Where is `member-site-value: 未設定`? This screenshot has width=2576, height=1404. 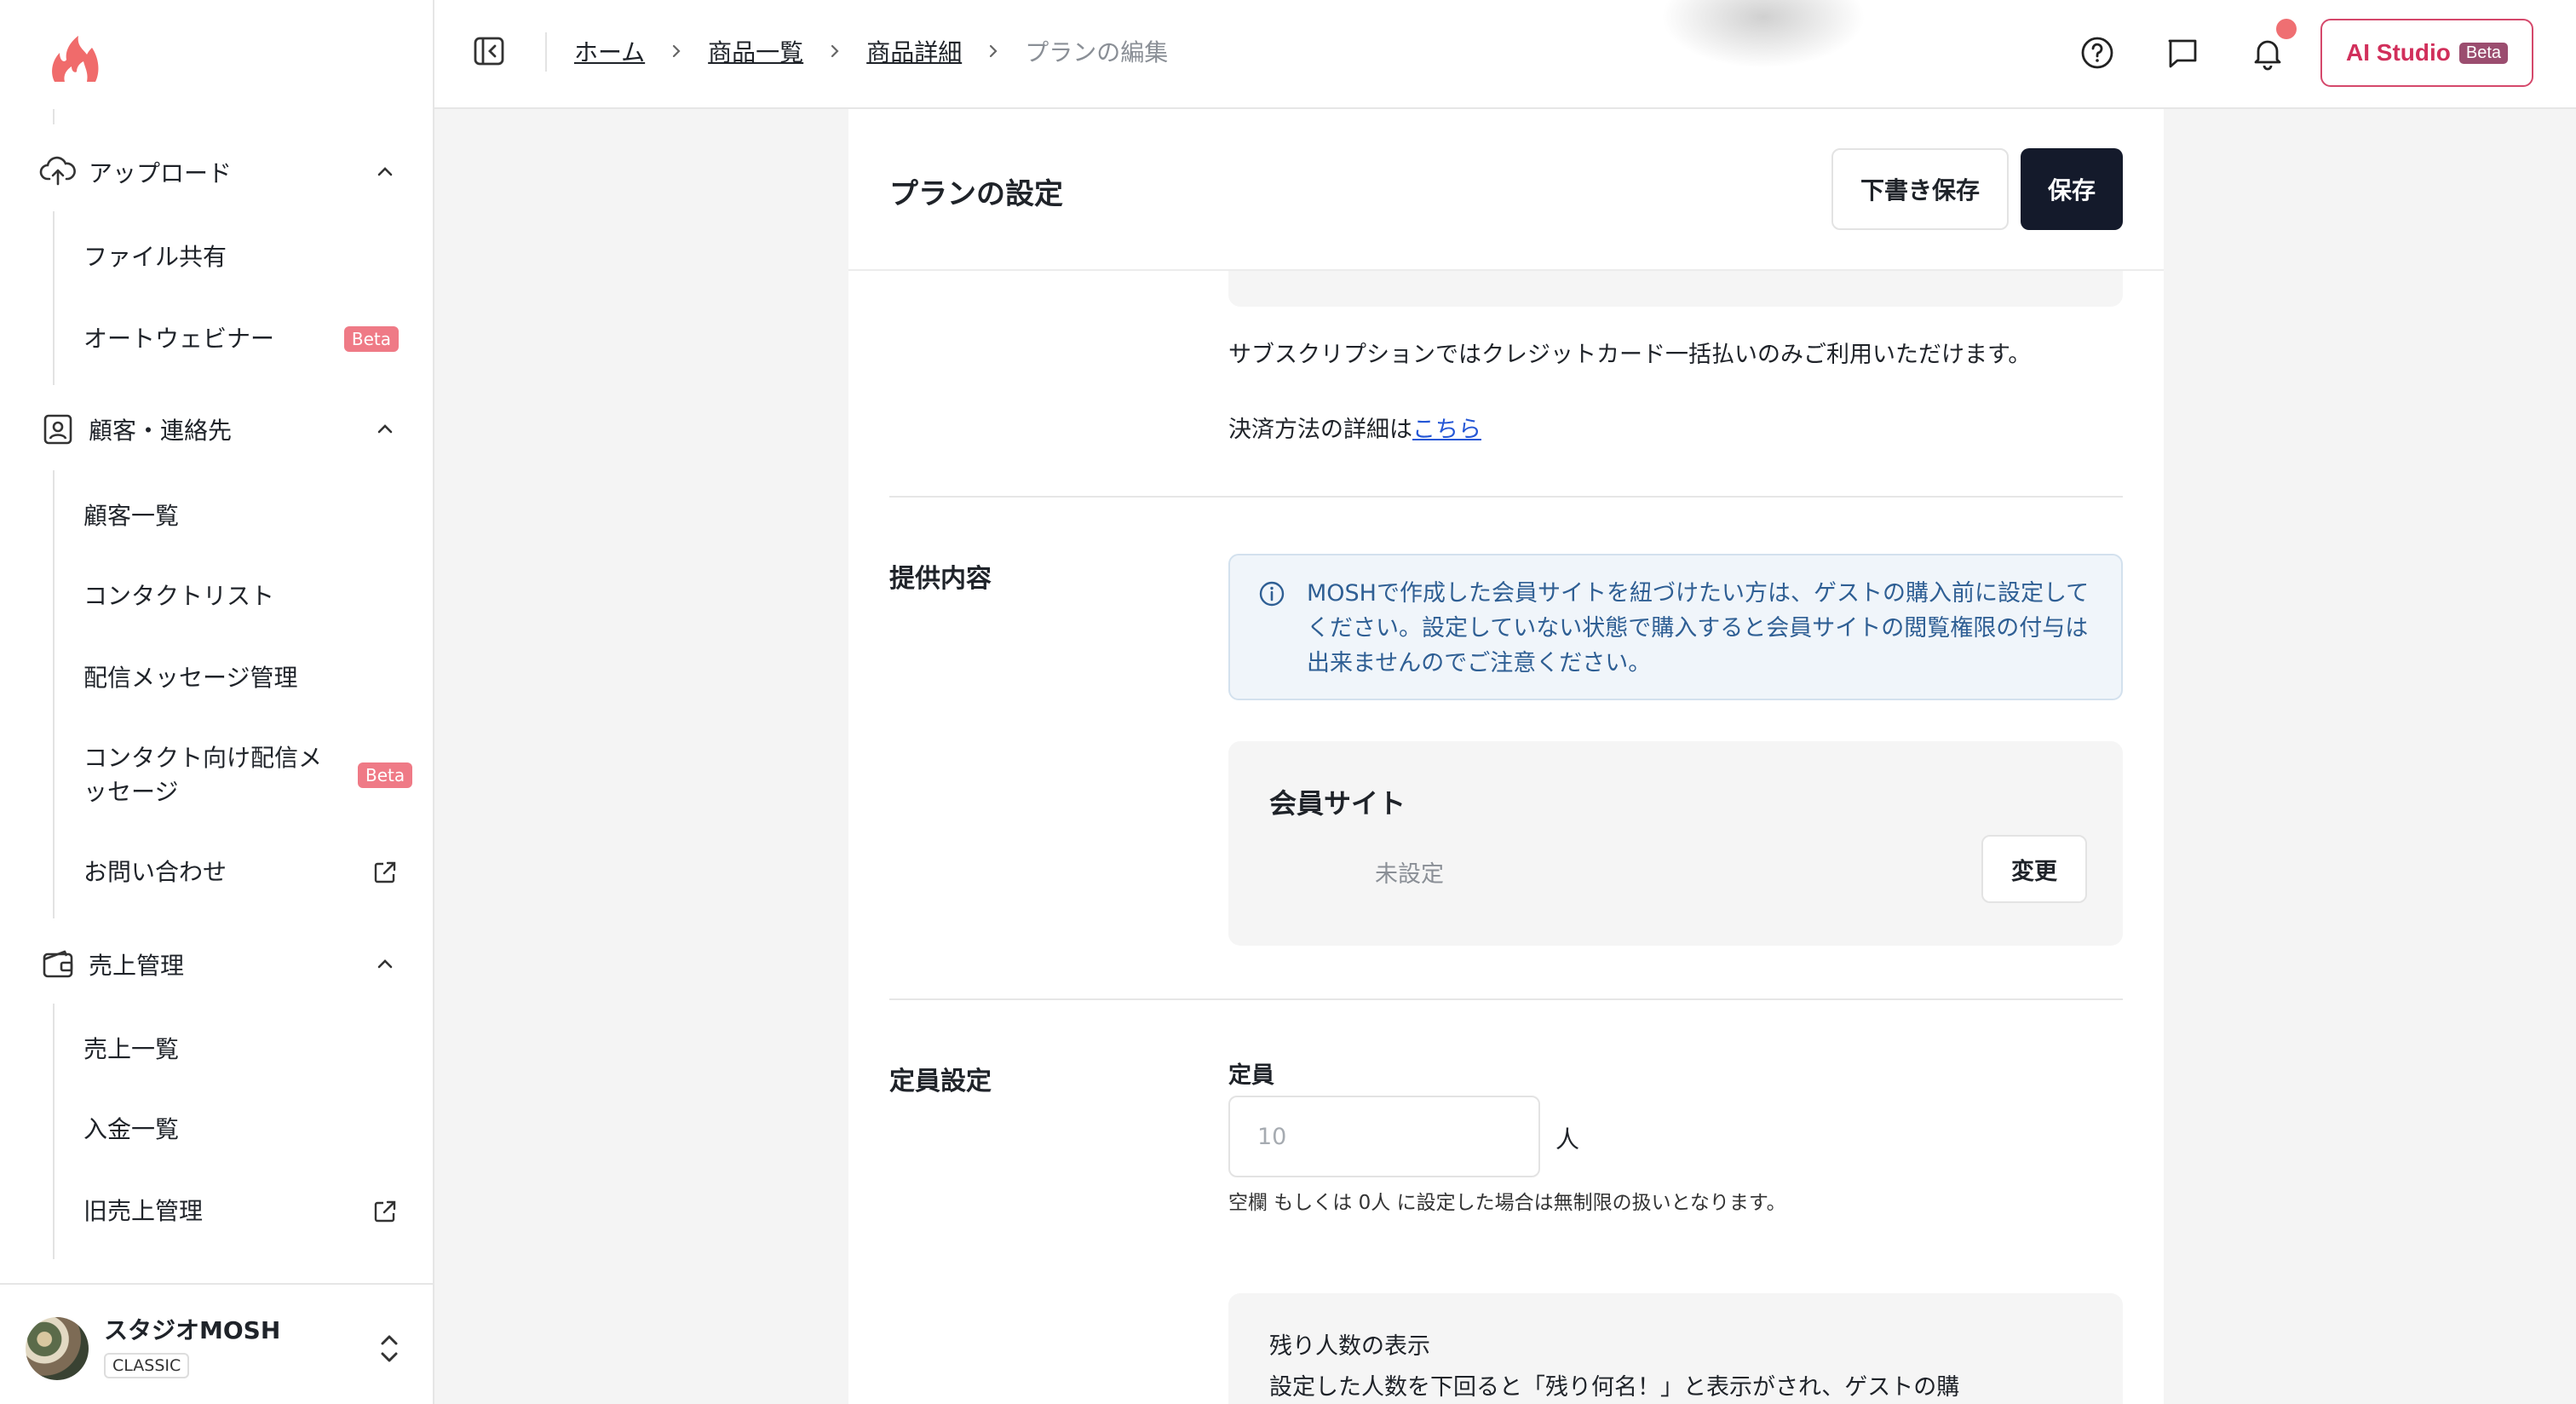
member-site-value: 未設定 is located at coordinates (1409, 874).